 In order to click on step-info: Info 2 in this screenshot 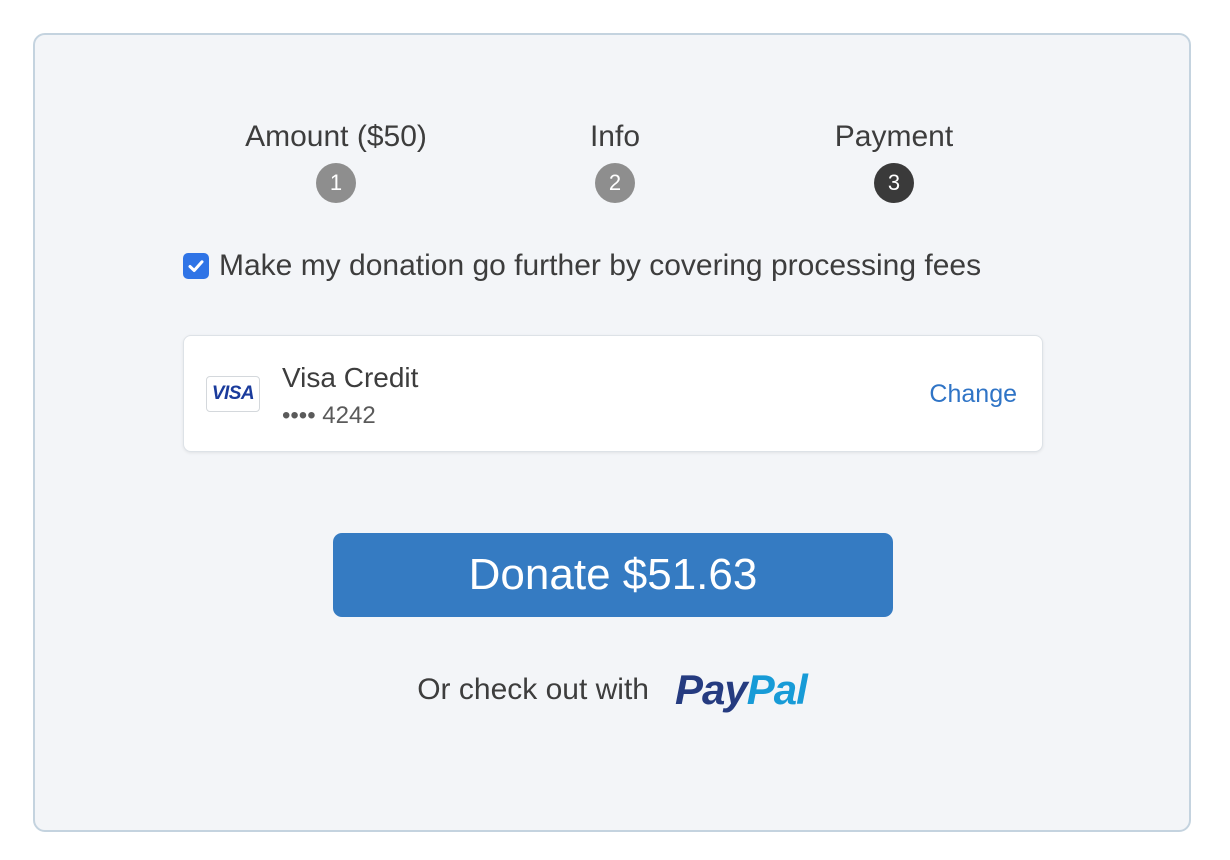, I will do `click(615, 161)`.